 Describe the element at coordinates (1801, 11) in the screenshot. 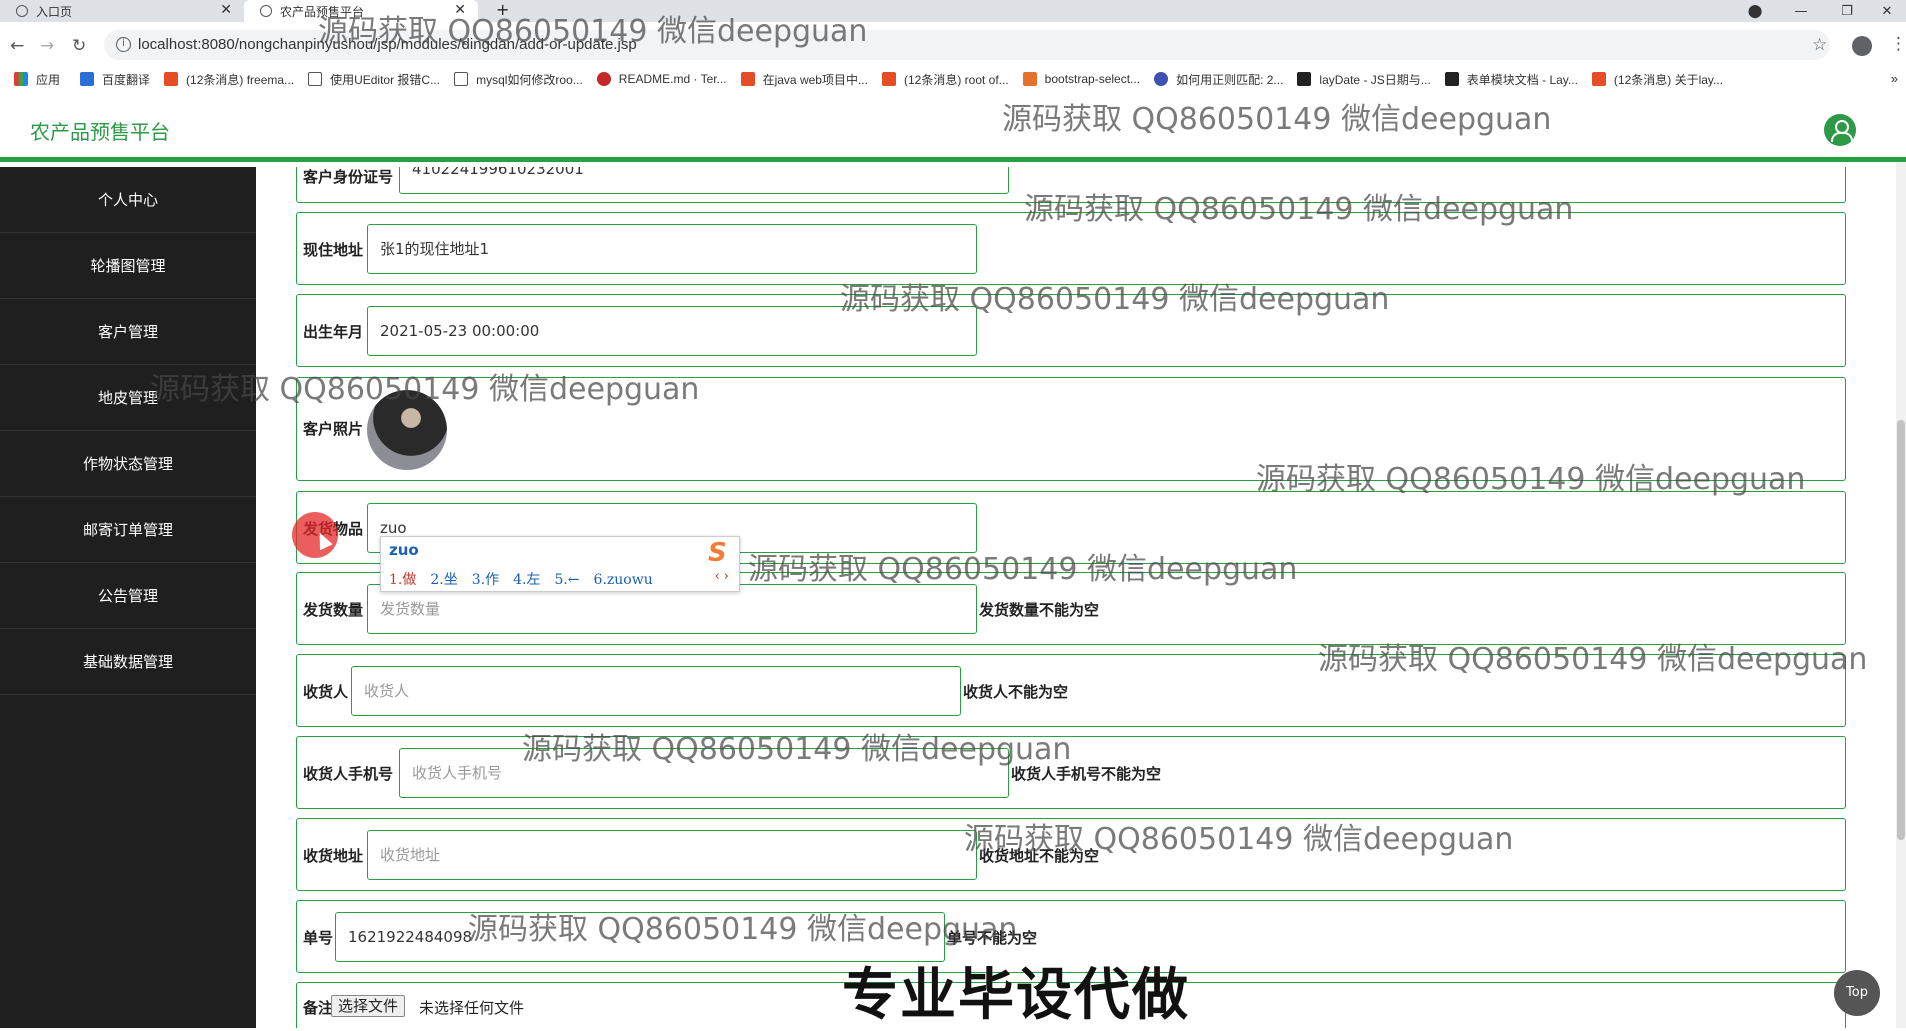

I see `minimize-icon: —` at that location.